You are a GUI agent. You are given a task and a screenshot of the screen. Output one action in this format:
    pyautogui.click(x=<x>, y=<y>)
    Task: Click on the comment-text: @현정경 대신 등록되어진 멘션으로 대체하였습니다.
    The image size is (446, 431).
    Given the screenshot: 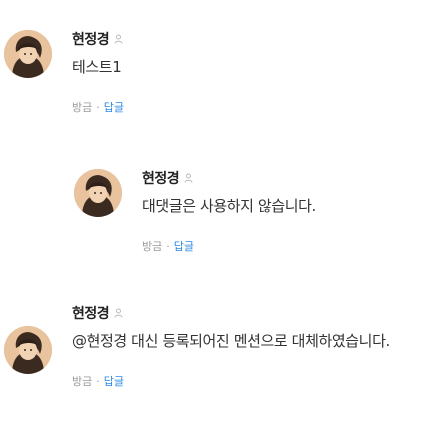 What is the action you would take?
    pyautogui.click(x=231, y=341)
    